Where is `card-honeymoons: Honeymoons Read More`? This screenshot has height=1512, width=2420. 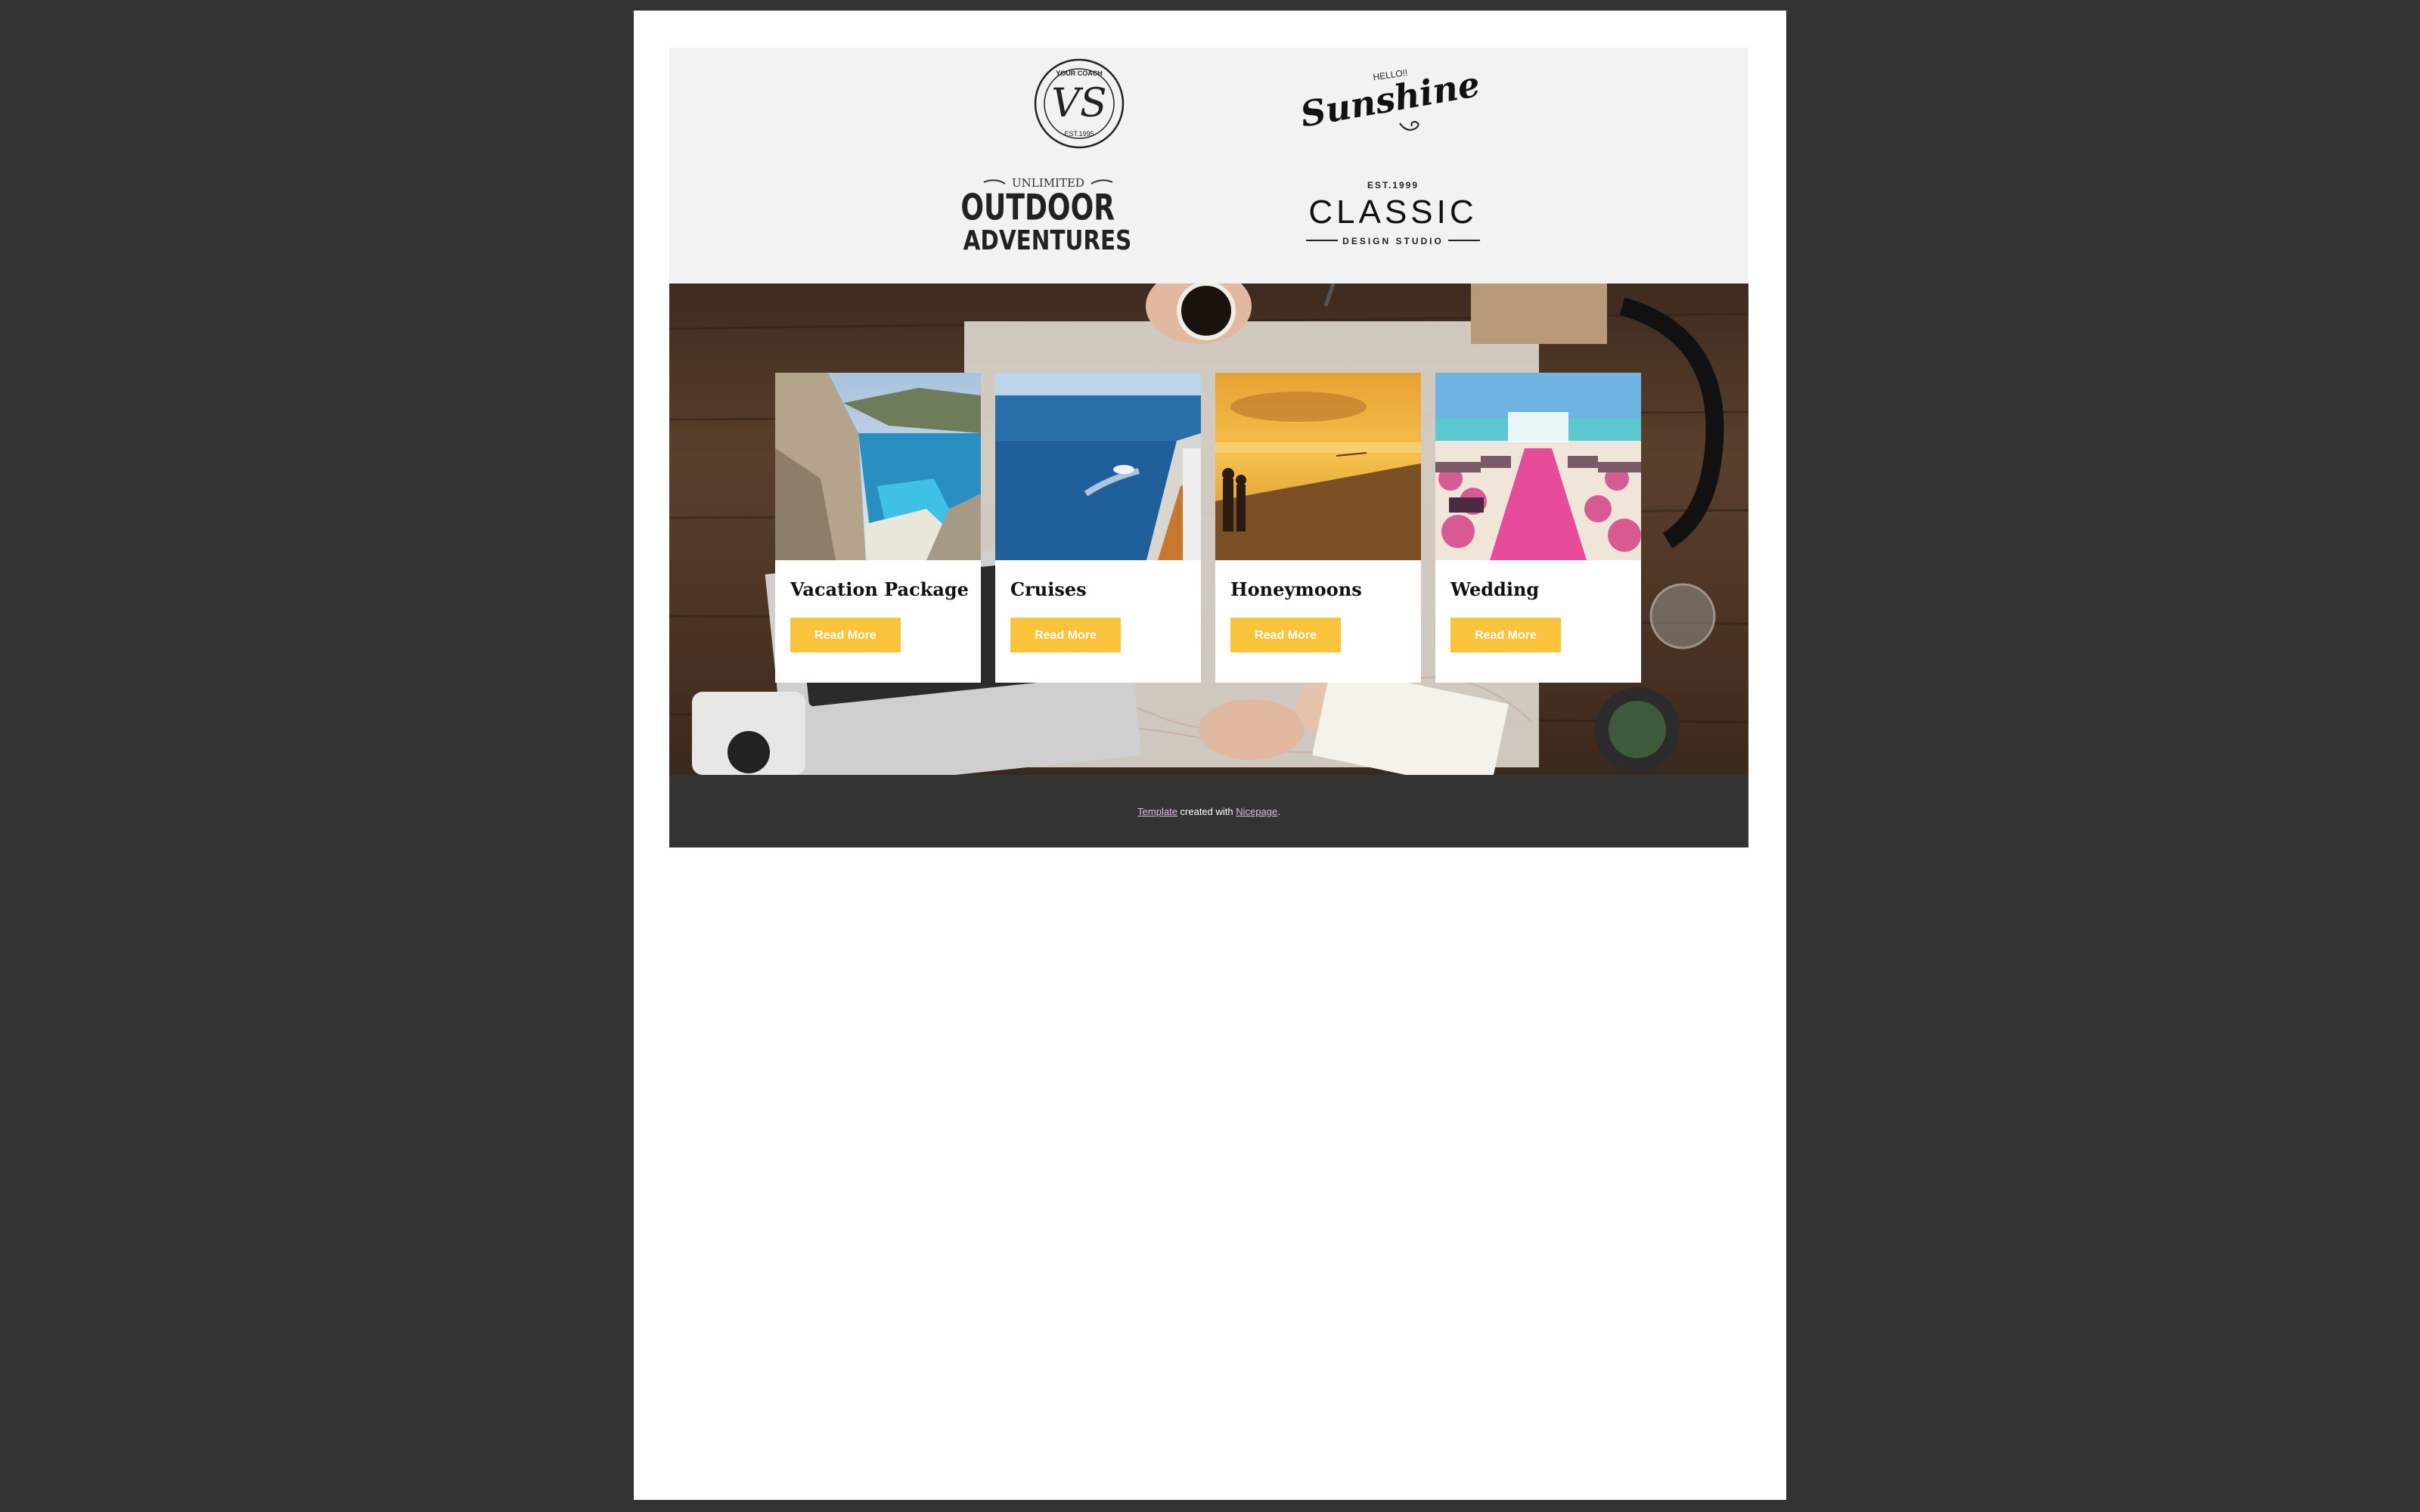
card-honeymoons: Honeymoons Read More is located at coordinates (1318, 528).